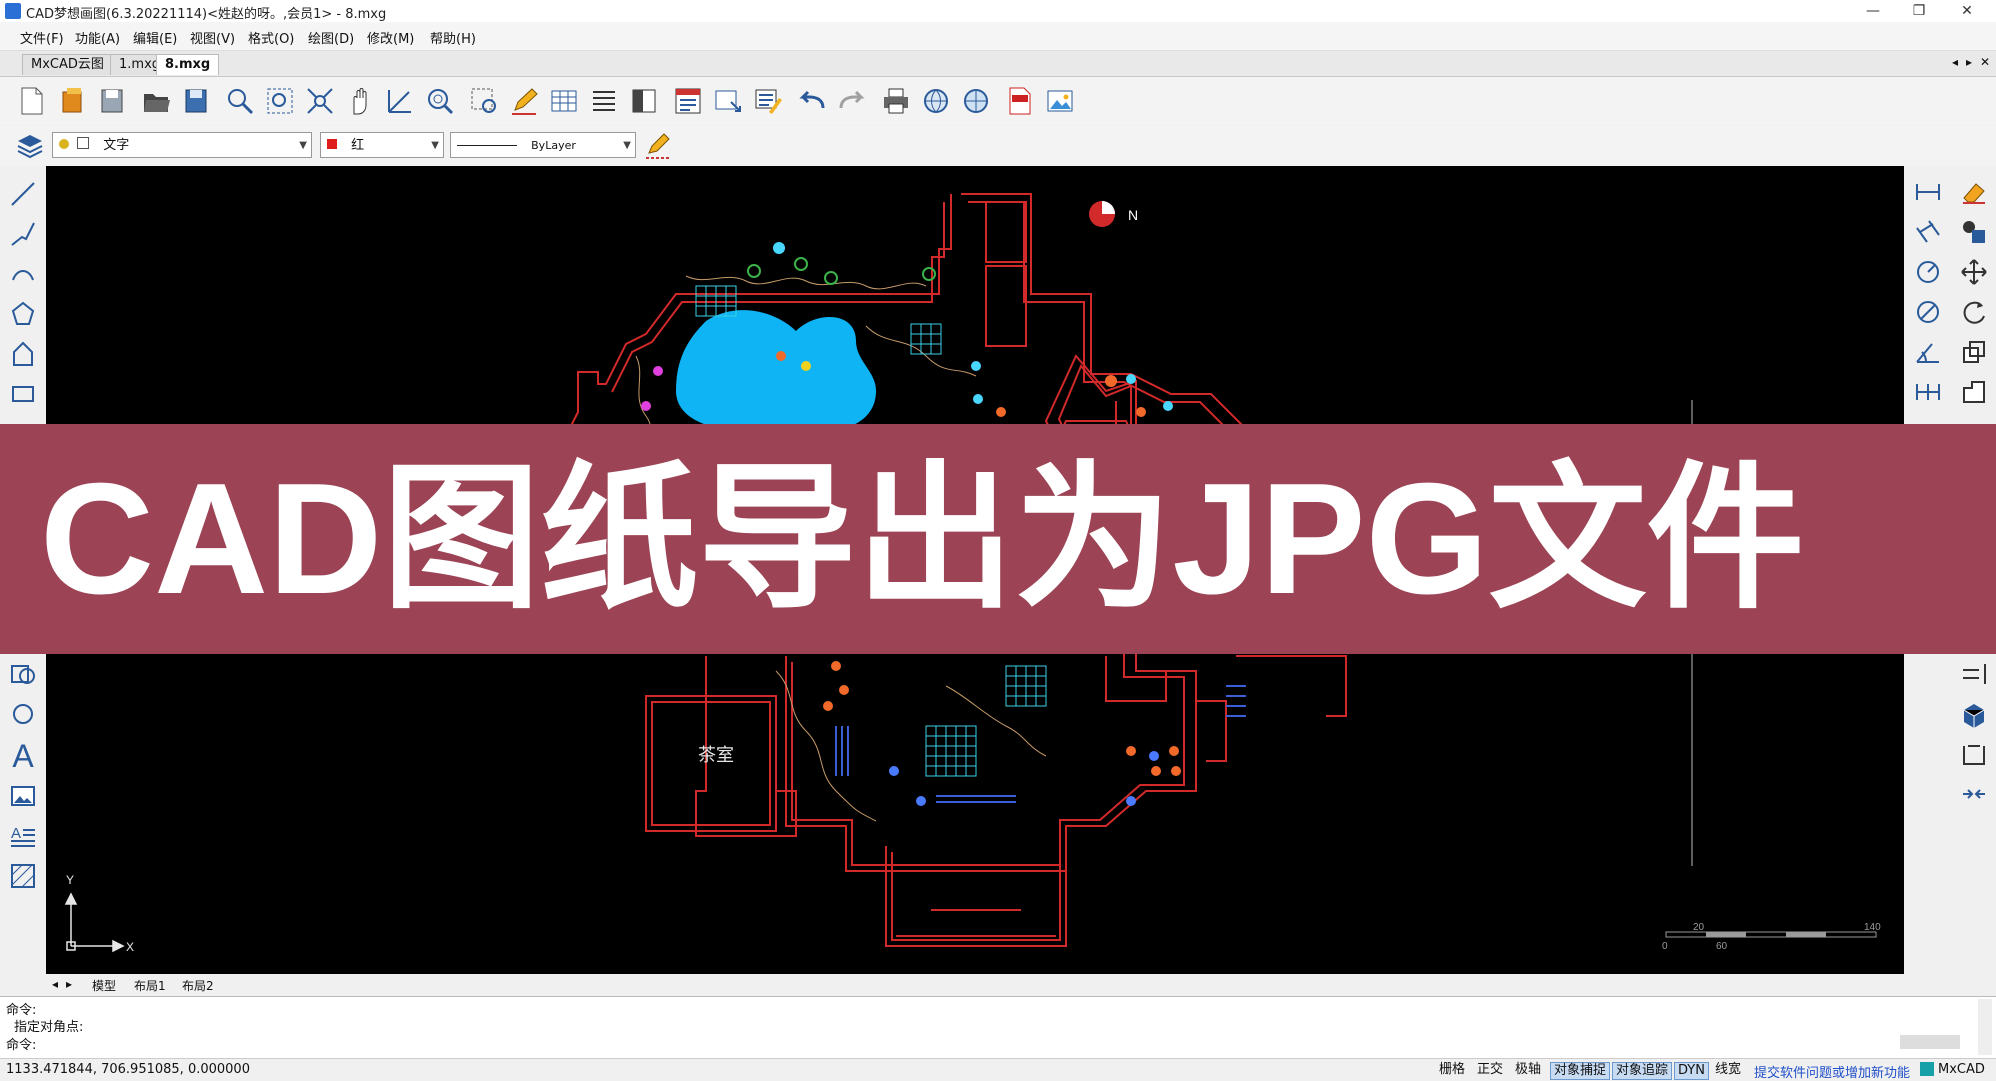 The width and height of the screenshot is (1996, 1081). I want to click on pan-hand-icon, so click(360, 101).